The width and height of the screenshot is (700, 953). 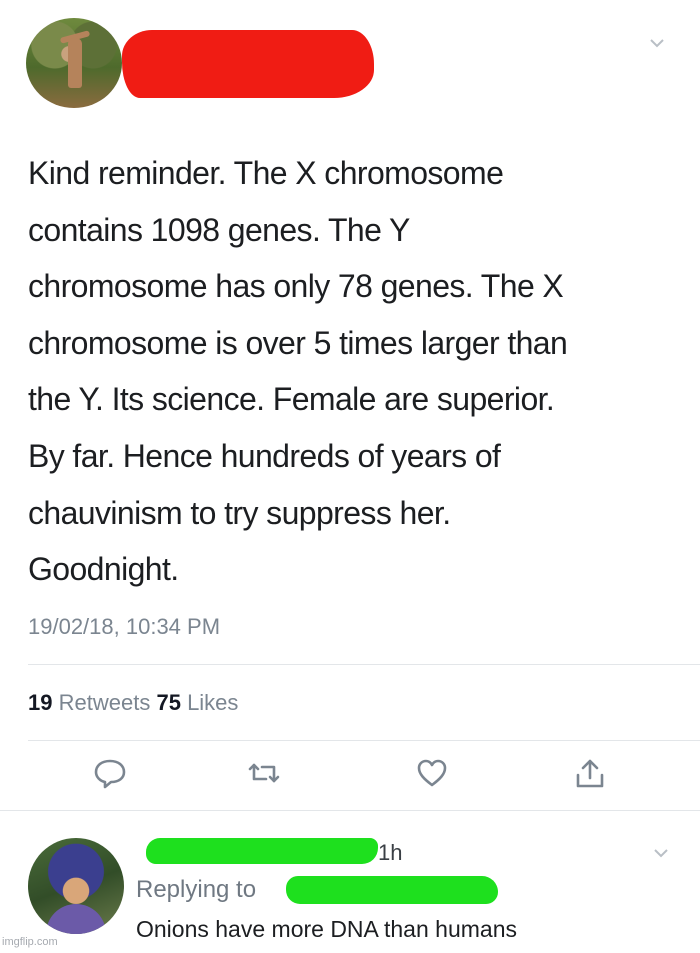 I want to click on reply-time: 1h, so click(x=390, y=853).